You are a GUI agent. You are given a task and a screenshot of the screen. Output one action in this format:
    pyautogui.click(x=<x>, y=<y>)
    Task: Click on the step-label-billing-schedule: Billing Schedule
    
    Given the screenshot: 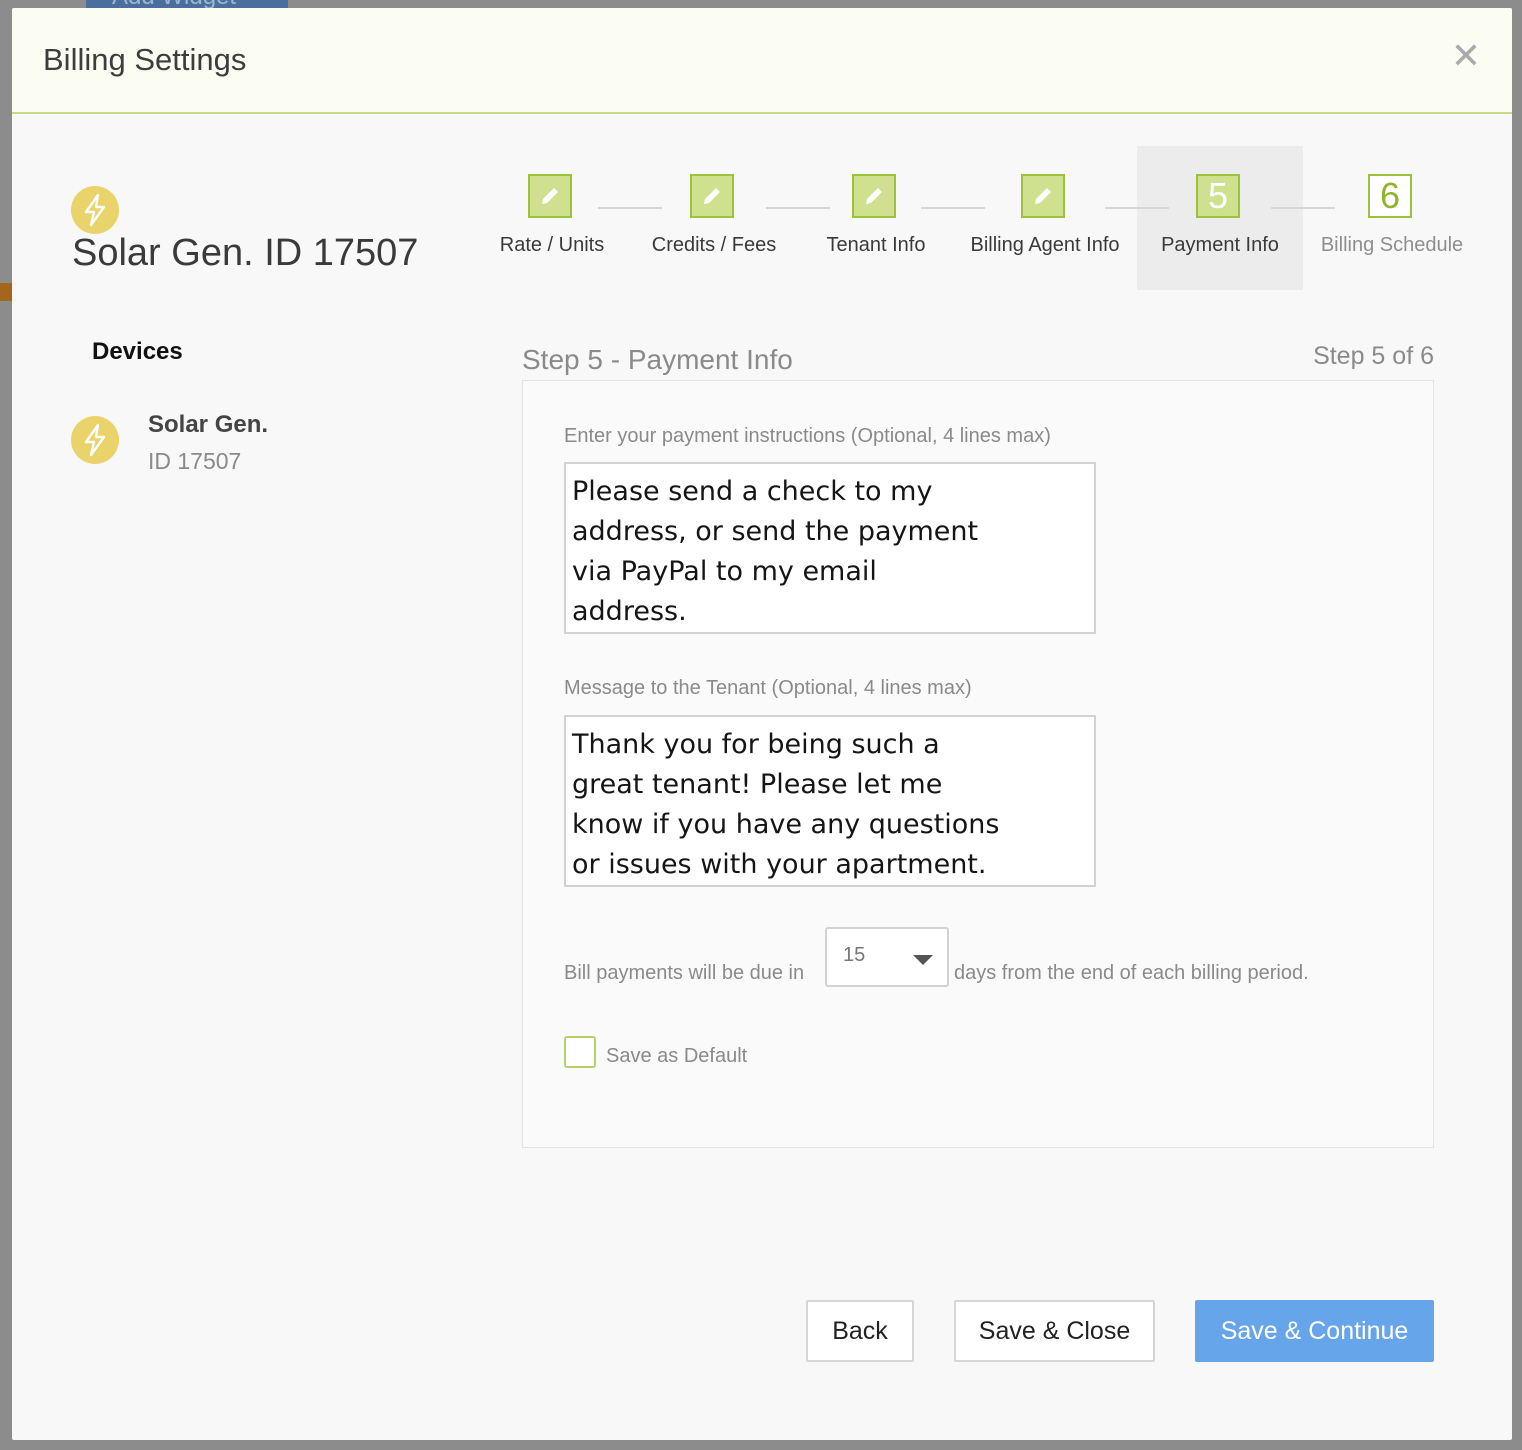 What is the action you would take?
    pyautogui.click(x=1392, y=245)
    